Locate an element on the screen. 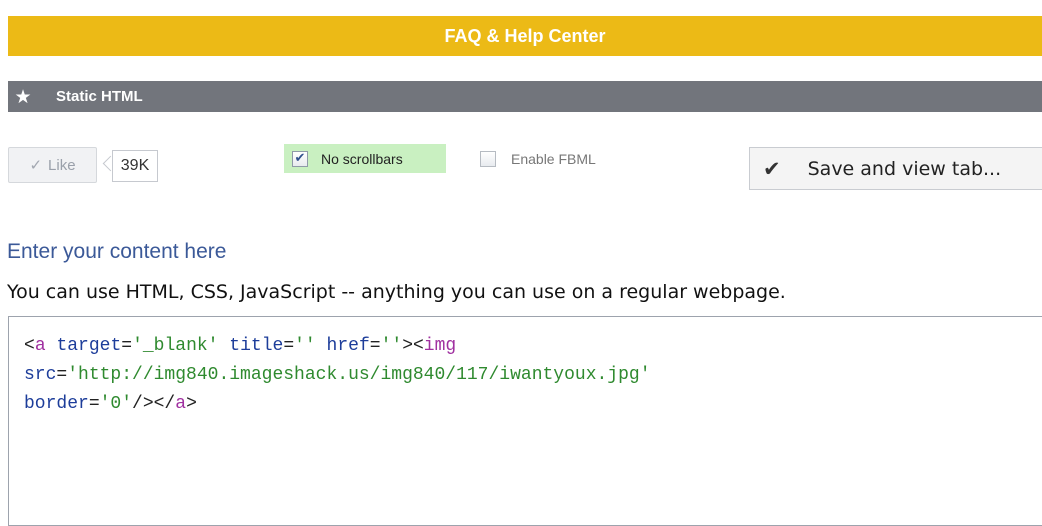  enable-fbml-checkbox is located at coordinates (488, 159).